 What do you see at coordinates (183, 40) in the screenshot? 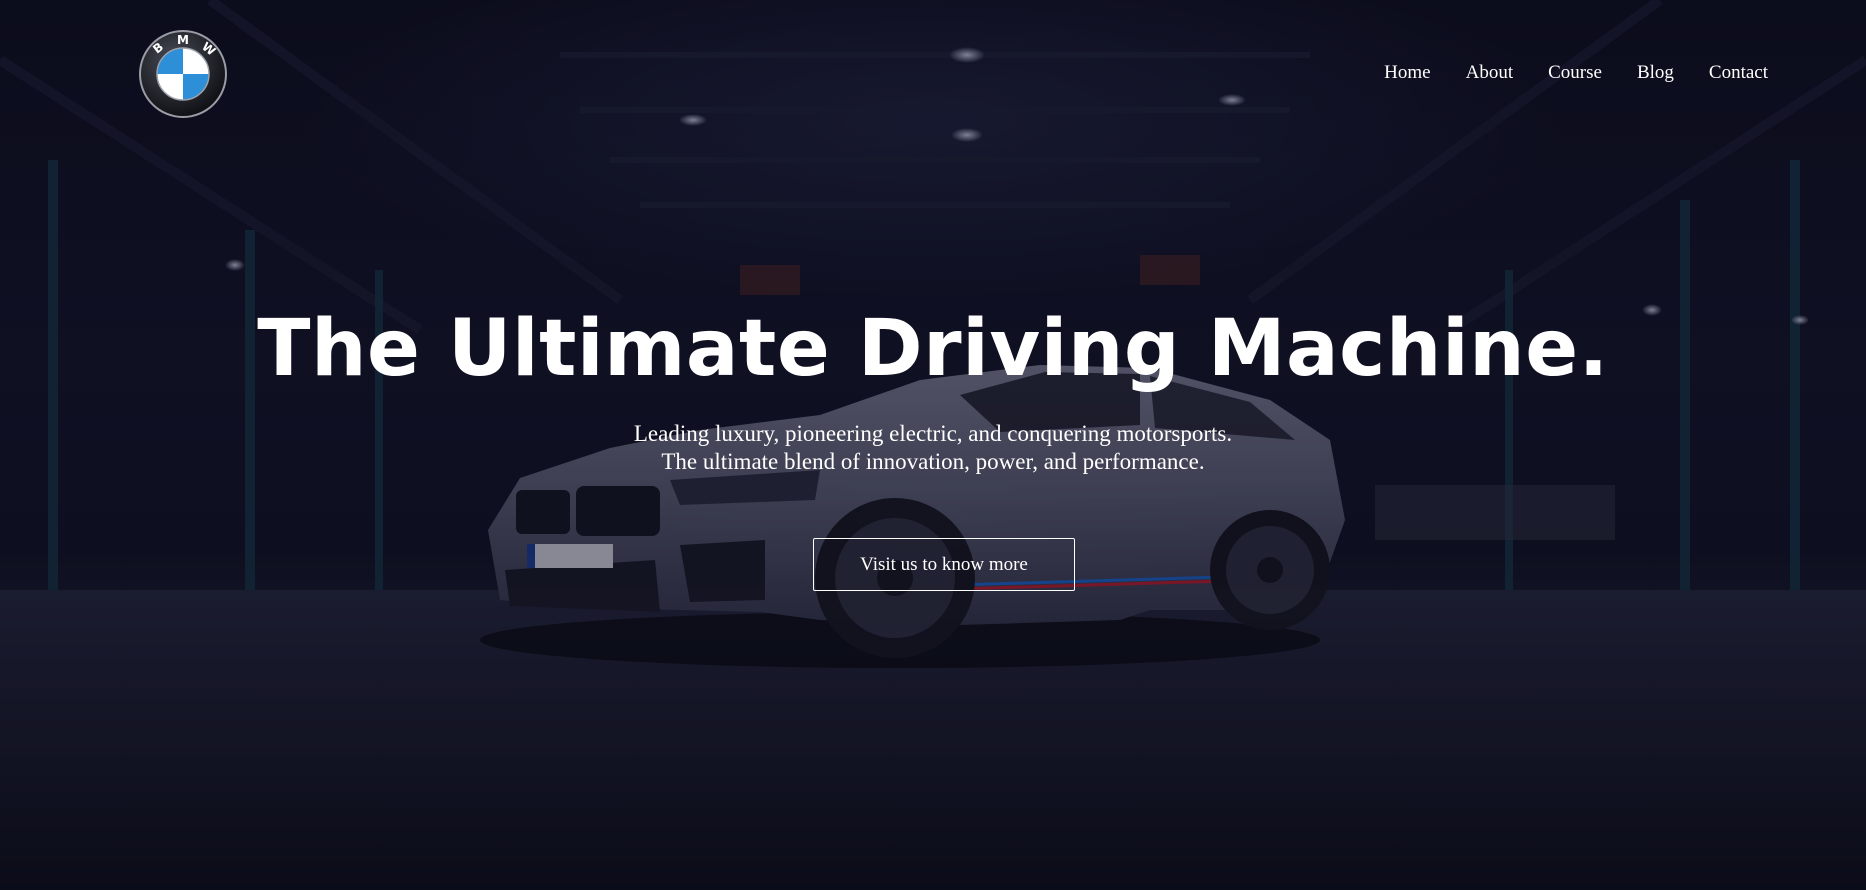
I see `svg-text: M` at bounding box center [183, 40].